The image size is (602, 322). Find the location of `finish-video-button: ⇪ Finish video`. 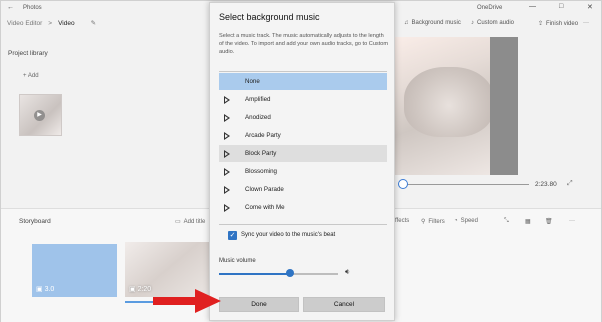

finish-video-button: ⇪ Finish video is located at coordinates (558, 24).